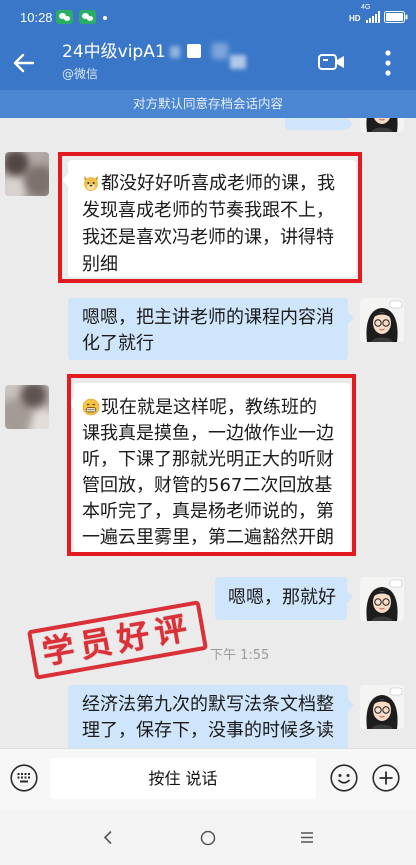 The image size is (416, 865). Describe the element at coordinates (208, 730) in the screenshot. I see `message-text-line: 理了，保存下，没事的时候多读` at that location.